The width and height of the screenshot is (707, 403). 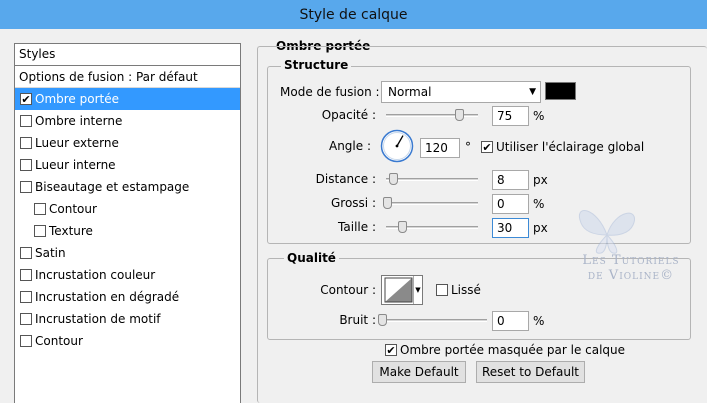 I want to click on knockout-checkbox: Ombre portée masquée par le calque, so click(x=505, y=350).